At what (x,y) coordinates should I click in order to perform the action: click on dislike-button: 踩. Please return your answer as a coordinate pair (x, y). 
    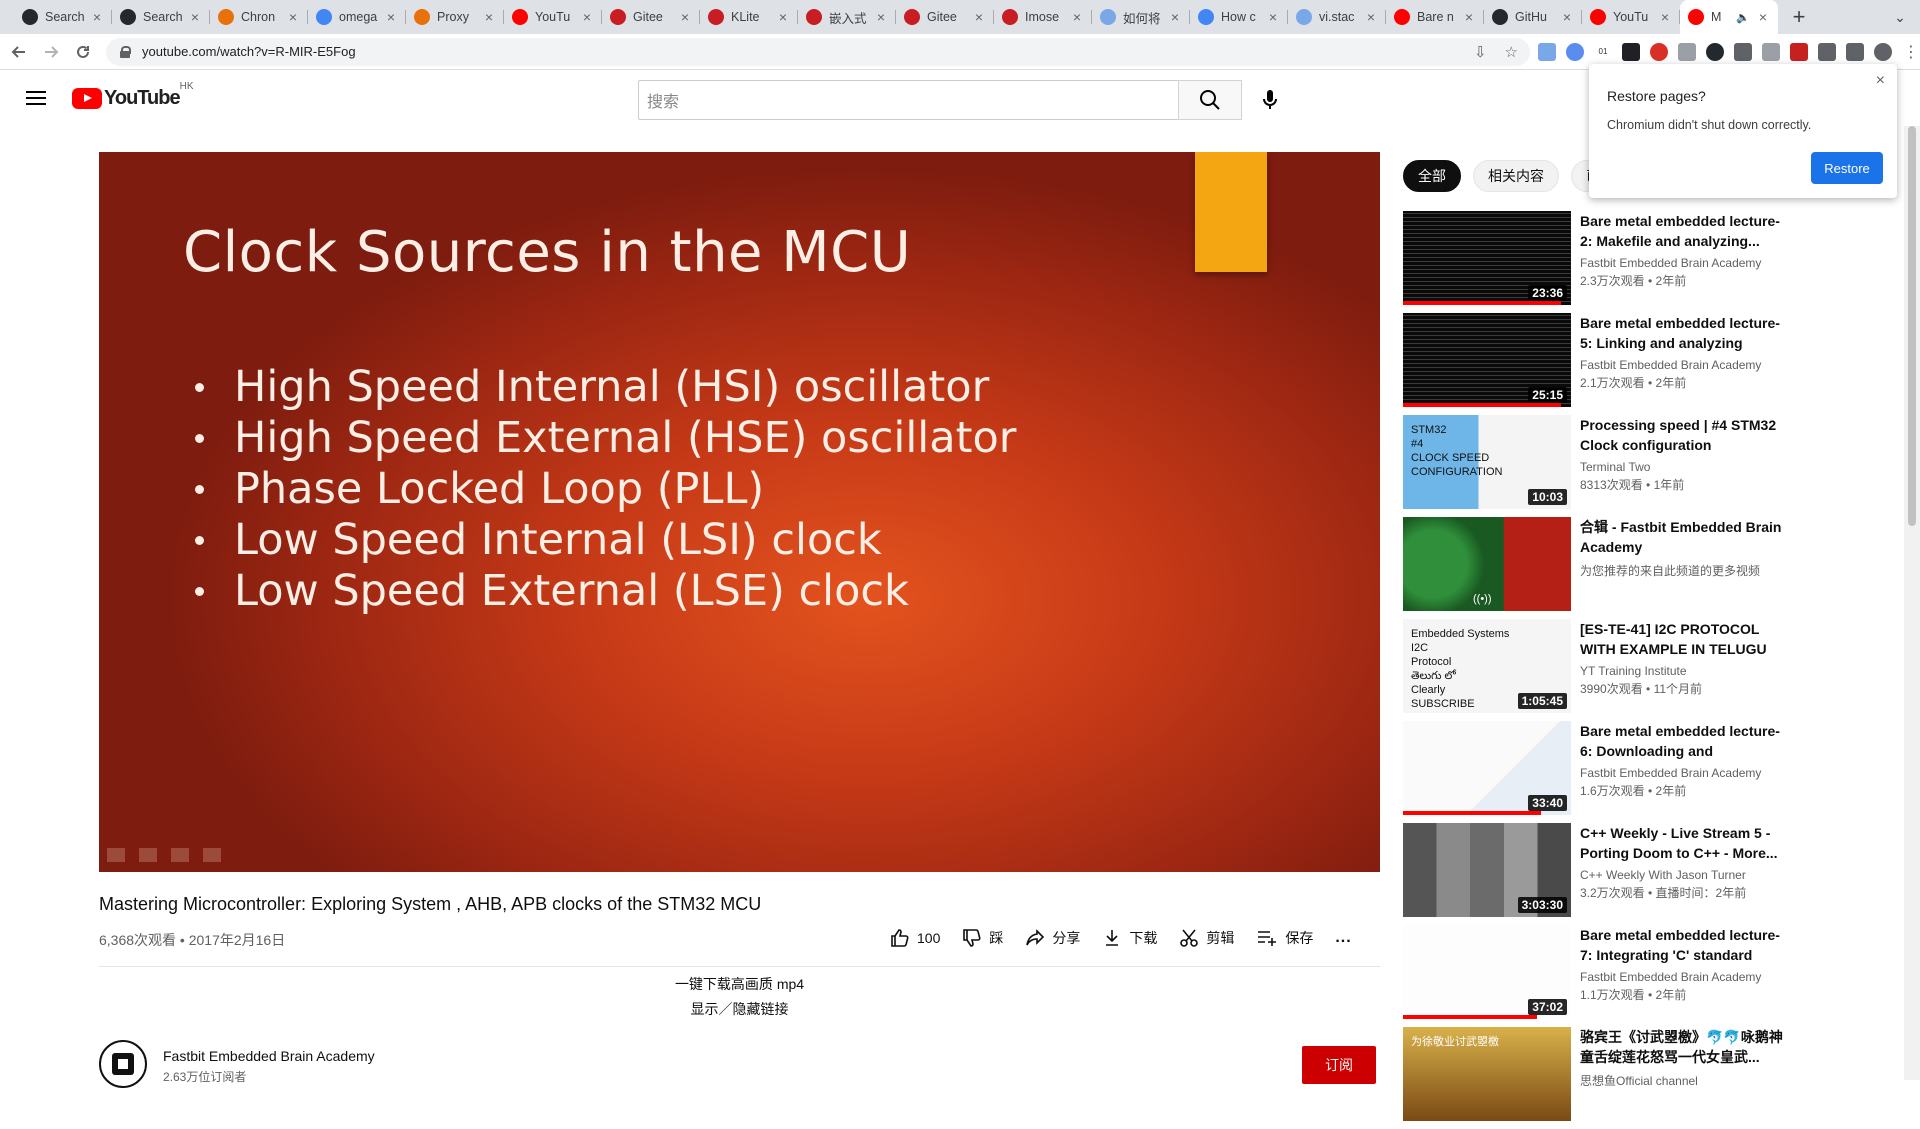
    Looking at the image, I should click on (982, 938).